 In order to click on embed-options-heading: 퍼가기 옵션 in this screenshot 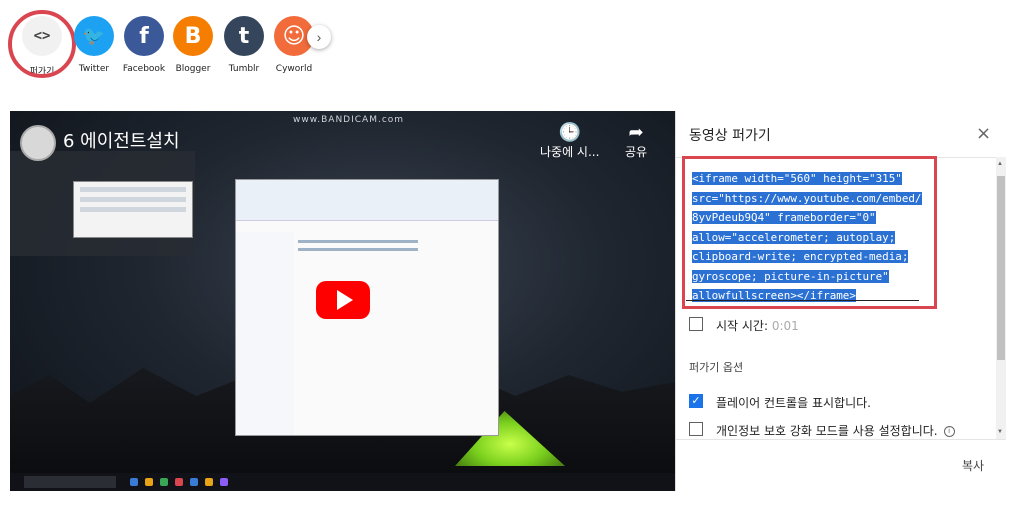, I will do `click(716, 367)`.